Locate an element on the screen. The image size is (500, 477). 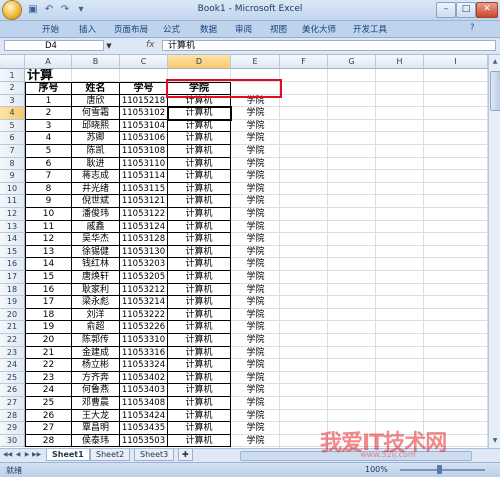
serial-cell: 7 is located at coordinates (48, 176).